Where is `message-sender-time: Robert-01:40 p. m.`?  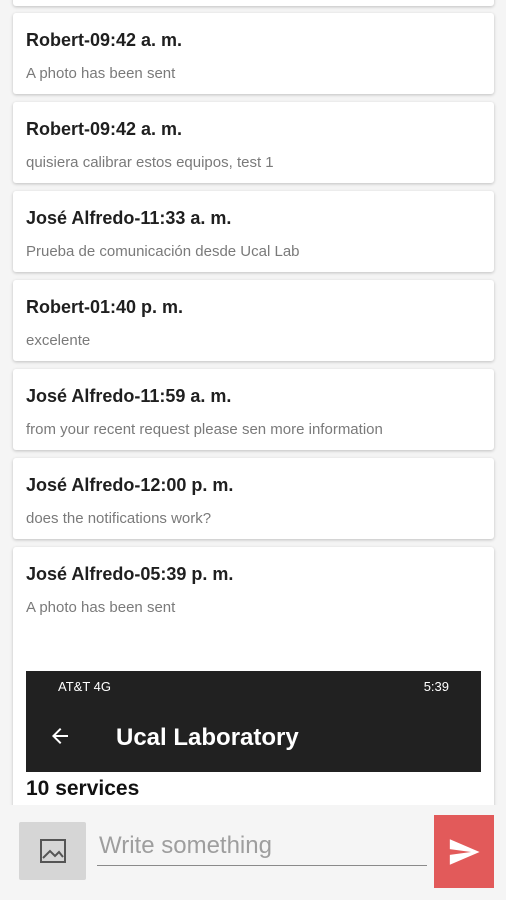
message-sender-time: Robert-01:40 p. m. is located at coordinates (105, 307).